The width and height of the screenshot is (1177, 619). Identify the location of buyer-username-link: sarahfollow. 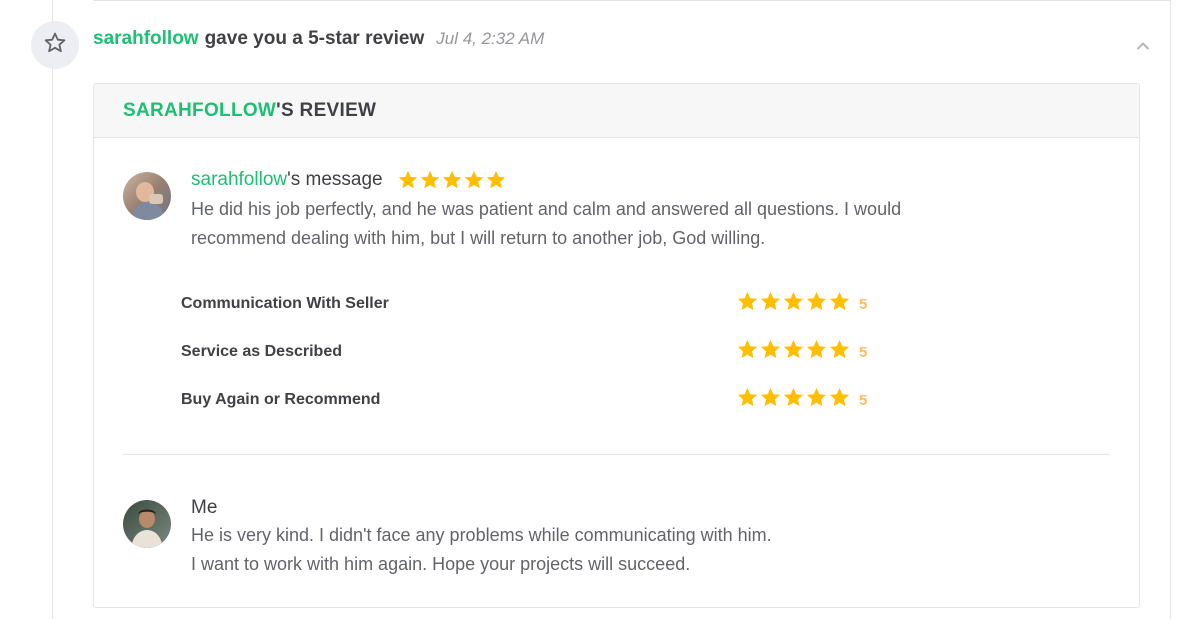
(239, 180).